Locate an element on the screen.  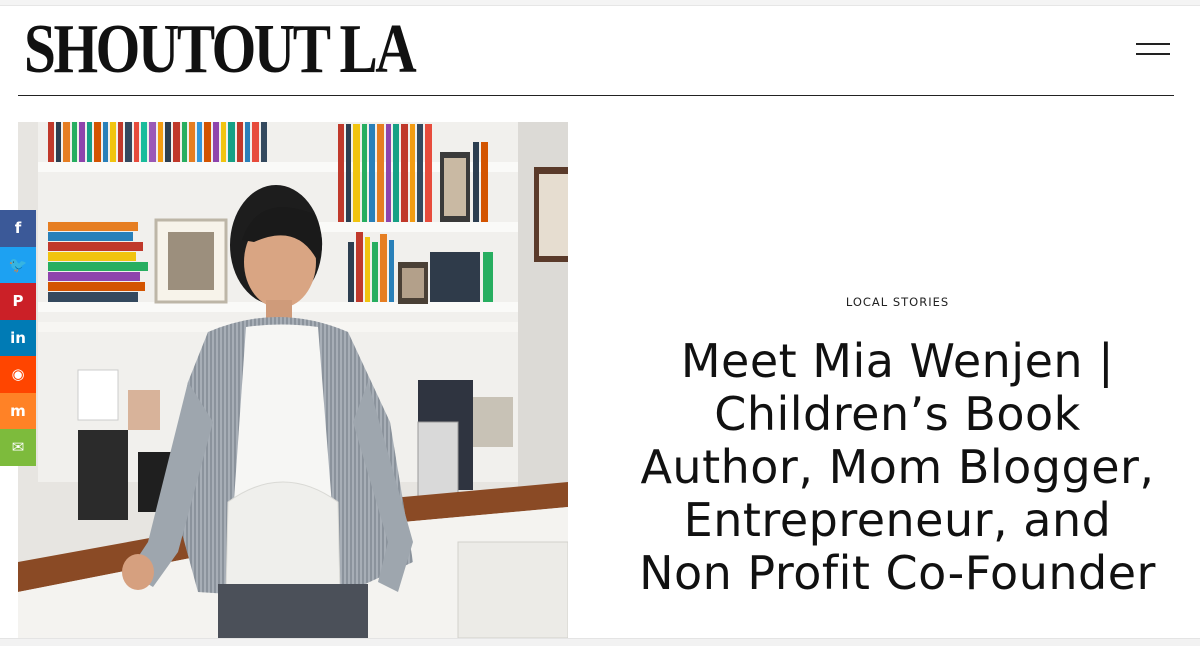
site-header: SHOUTOUT LA is located at coordinates (596, 51).